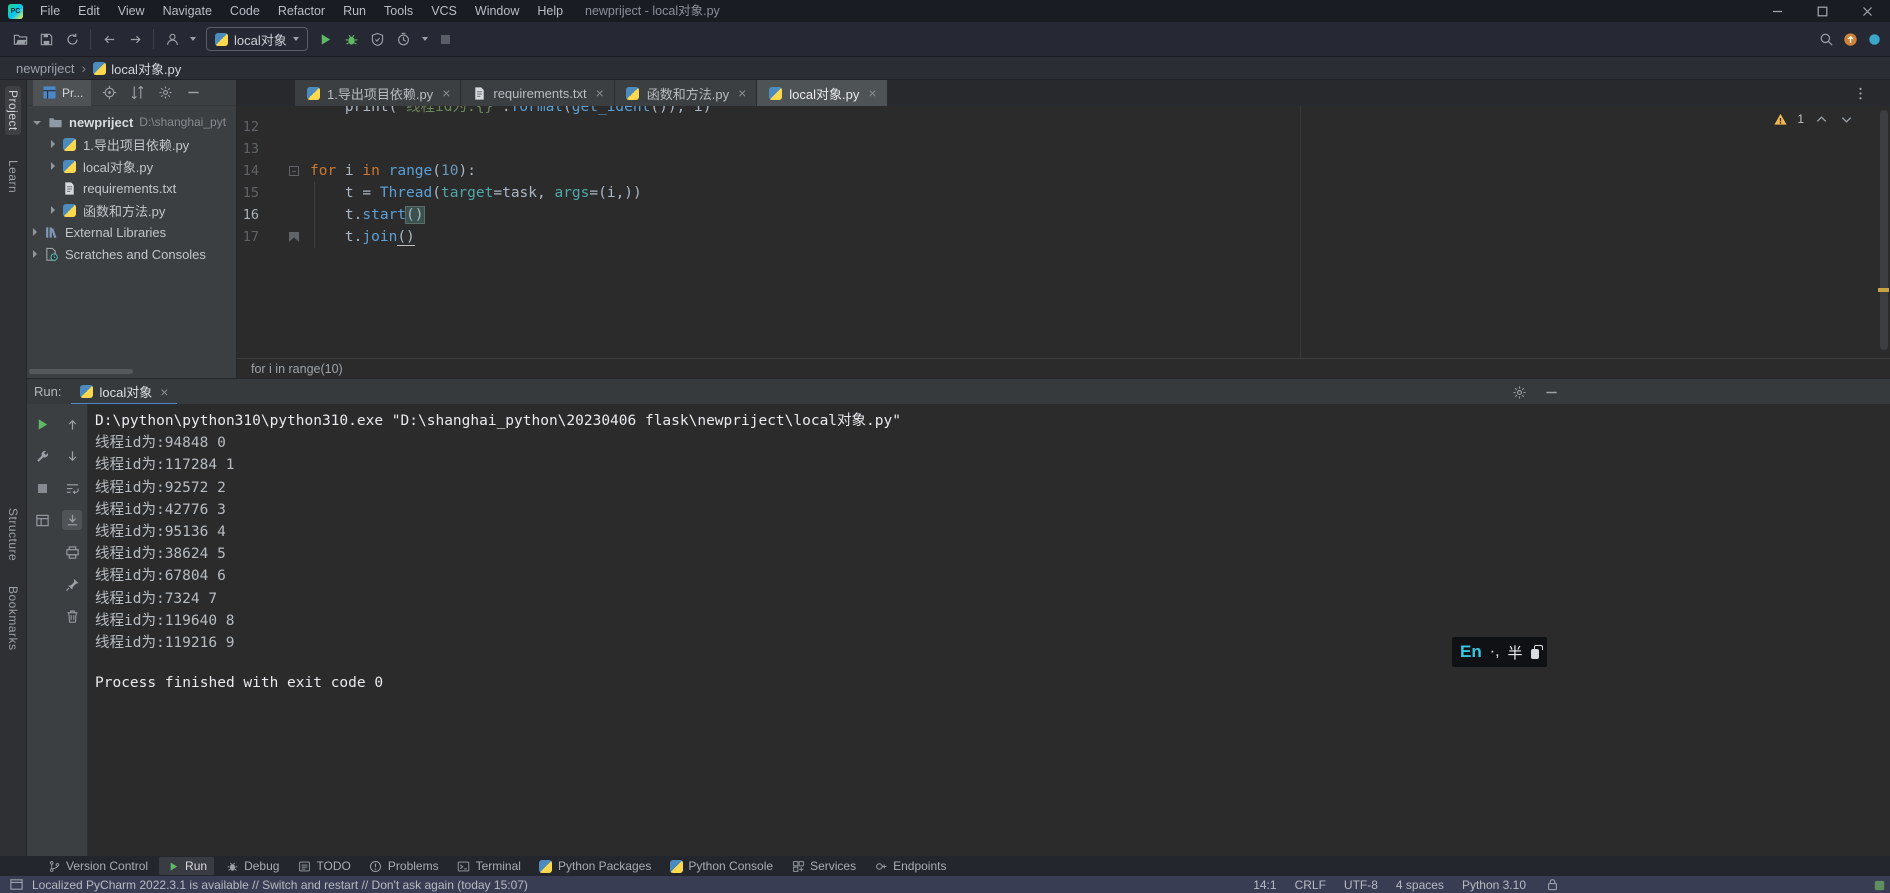 The height and width of the screenshot is (893, 1890). What do you see at coordinates (323, 866) in the screenshot?
I see `toolwindow-todo: TODO` at bounding box center [323, 866].